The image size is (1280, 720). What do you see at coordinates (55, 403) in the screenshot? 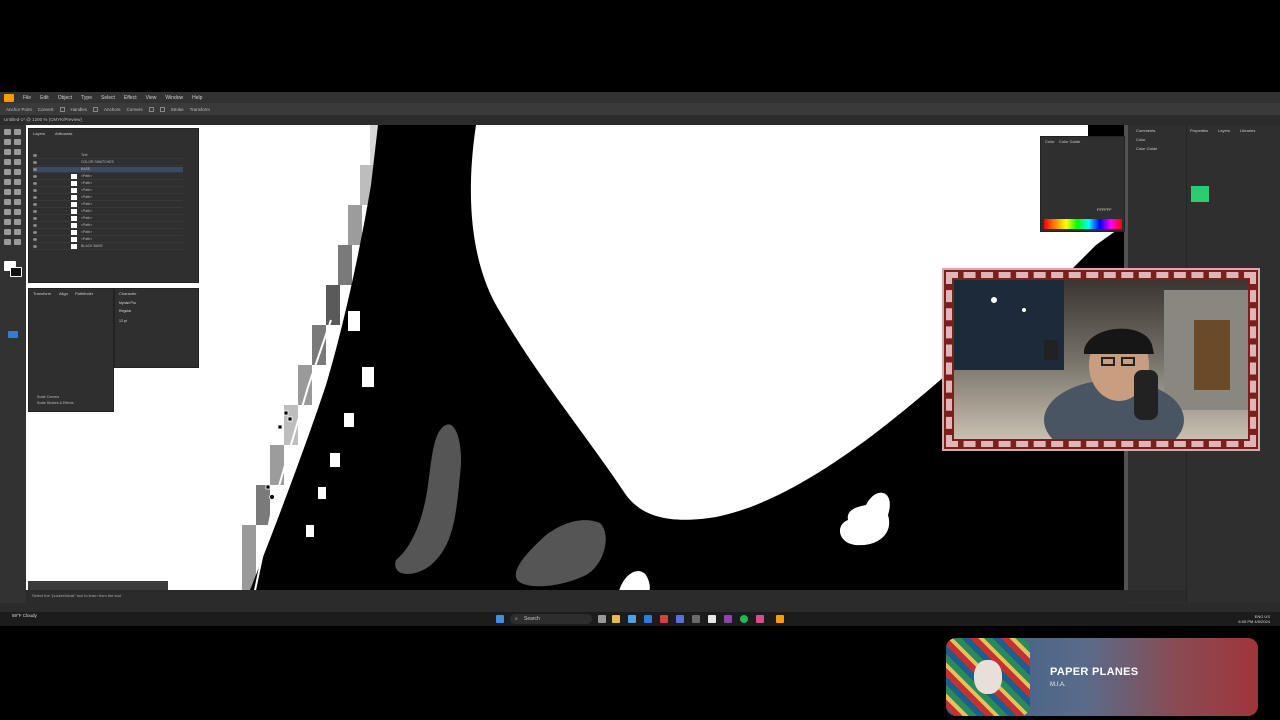
I see `scale-strokes-checkbox: Scale Strokes & Effects` at bounding box center [55, 403].